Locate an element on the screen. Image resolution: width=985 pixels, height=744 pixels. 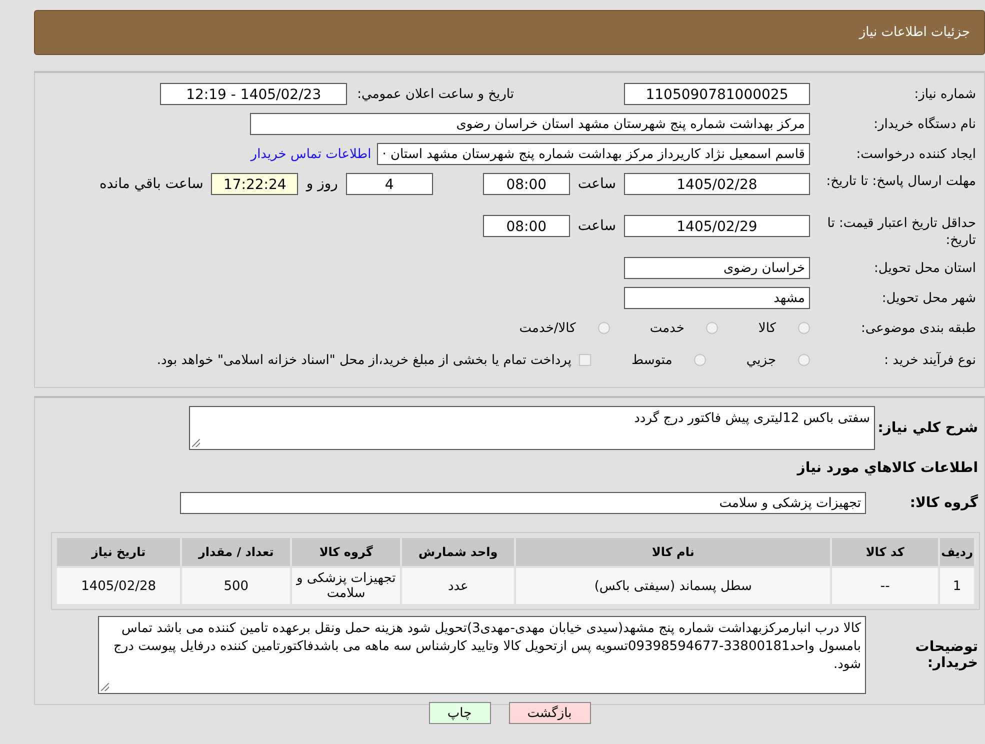
print-button: چاپ is located at coordinates (459, 713).